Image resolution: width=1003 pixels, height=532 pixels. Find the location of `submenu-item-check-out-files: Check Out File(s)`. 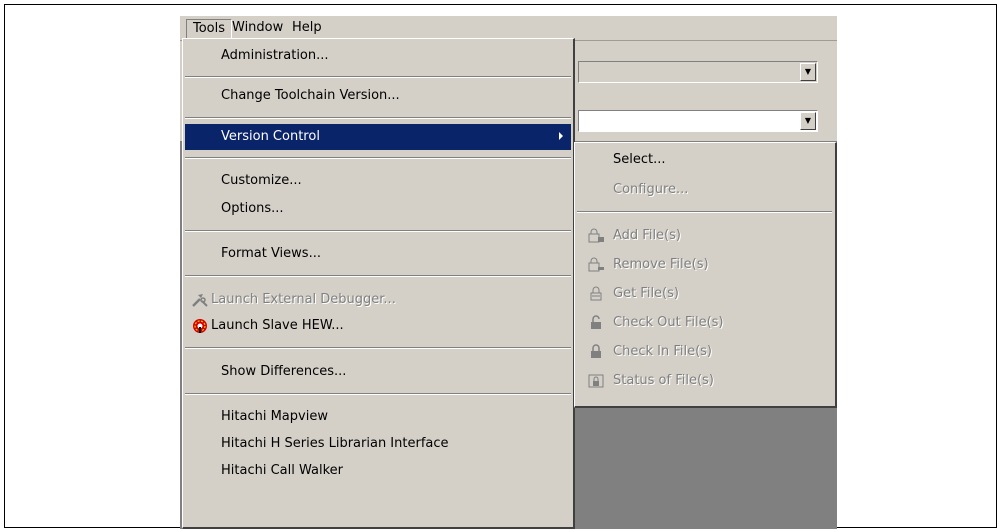

submenu-item-check-out-files: Check Out File(s) is located at coordinates (704, 323).